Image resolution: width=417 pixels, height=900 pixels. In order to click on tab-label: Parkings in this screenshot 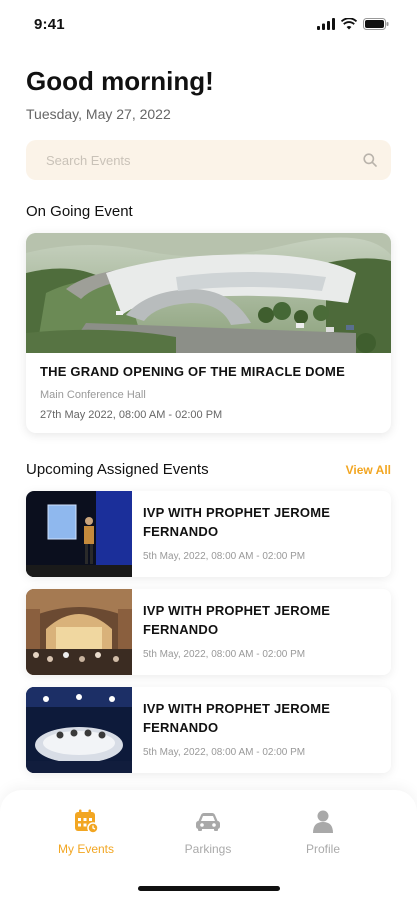, I will do `click(208, 849)`.